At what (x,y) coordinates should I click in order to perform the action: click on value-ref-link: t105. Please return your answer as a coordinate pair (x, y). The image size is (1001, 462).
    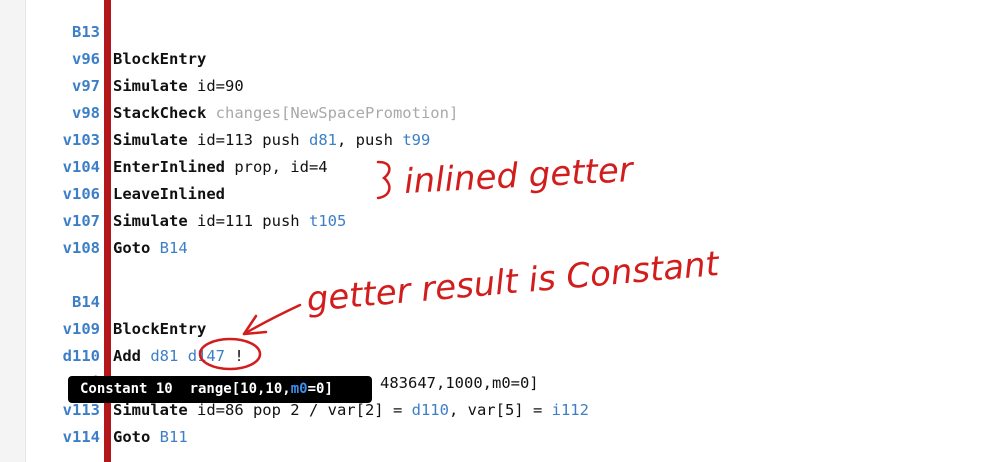
    Looking at the image, I should click on (327, 221).